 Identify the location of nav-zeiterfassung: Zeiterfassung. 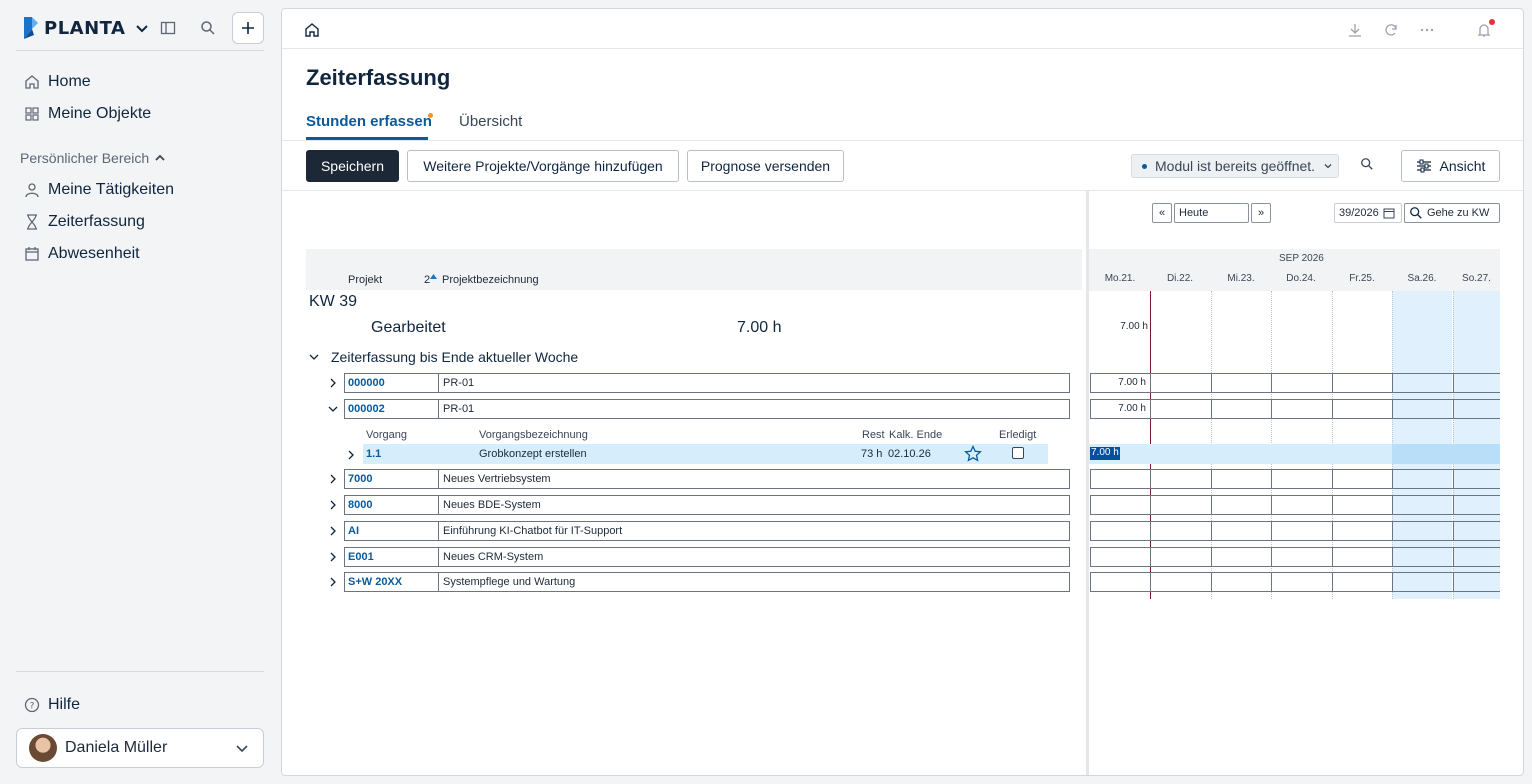
(84, 222).